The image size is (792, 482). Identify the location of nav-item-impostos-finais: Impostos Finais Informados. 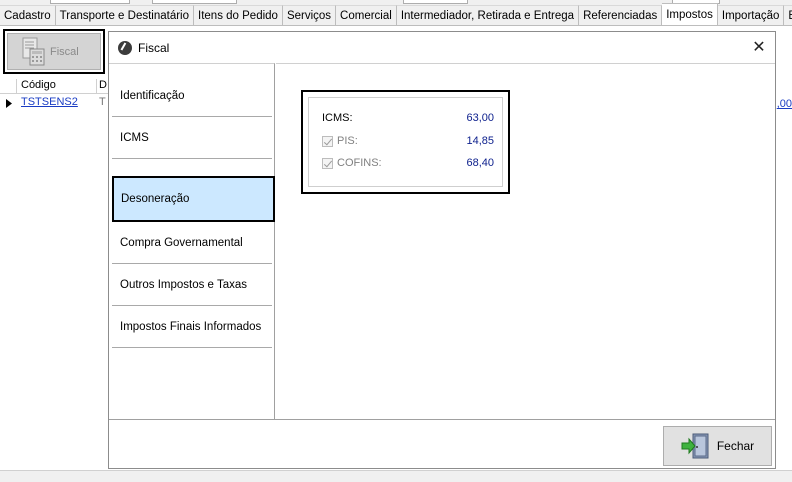
(192, 327).